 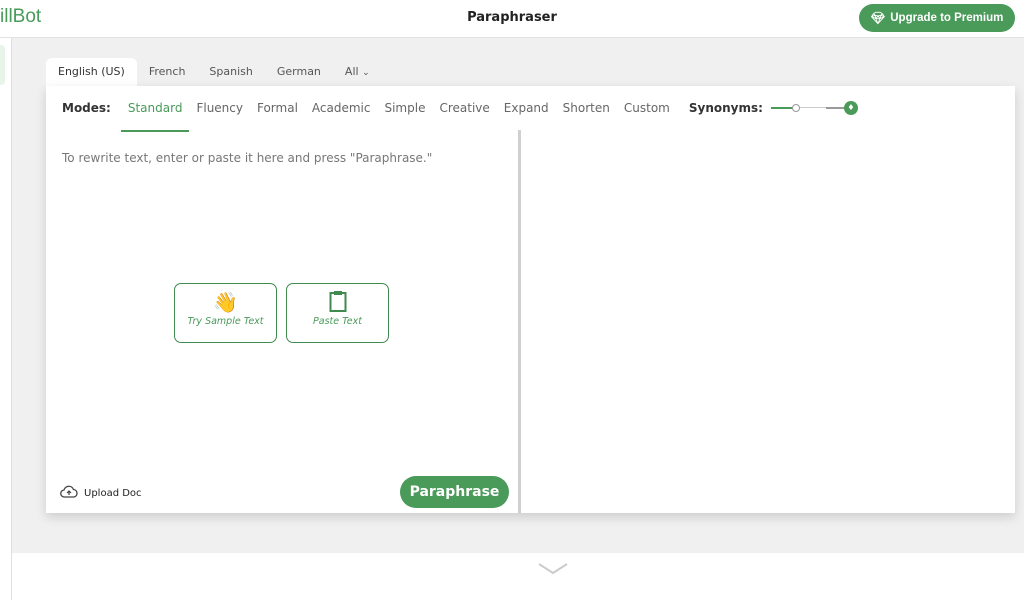 I want to click on mode-simple: Simple, so click(x=404, y=108).